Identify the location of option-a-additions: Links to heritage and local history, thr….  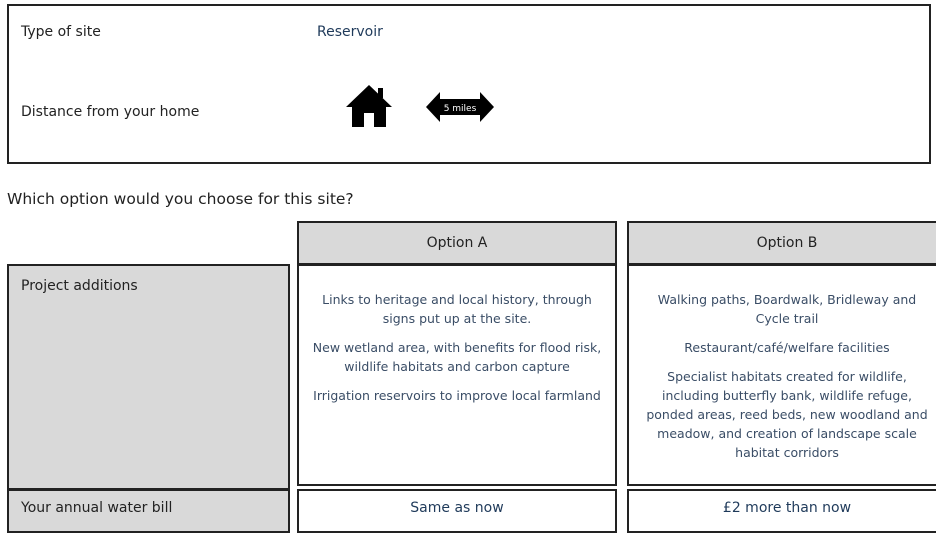
(457, 375).